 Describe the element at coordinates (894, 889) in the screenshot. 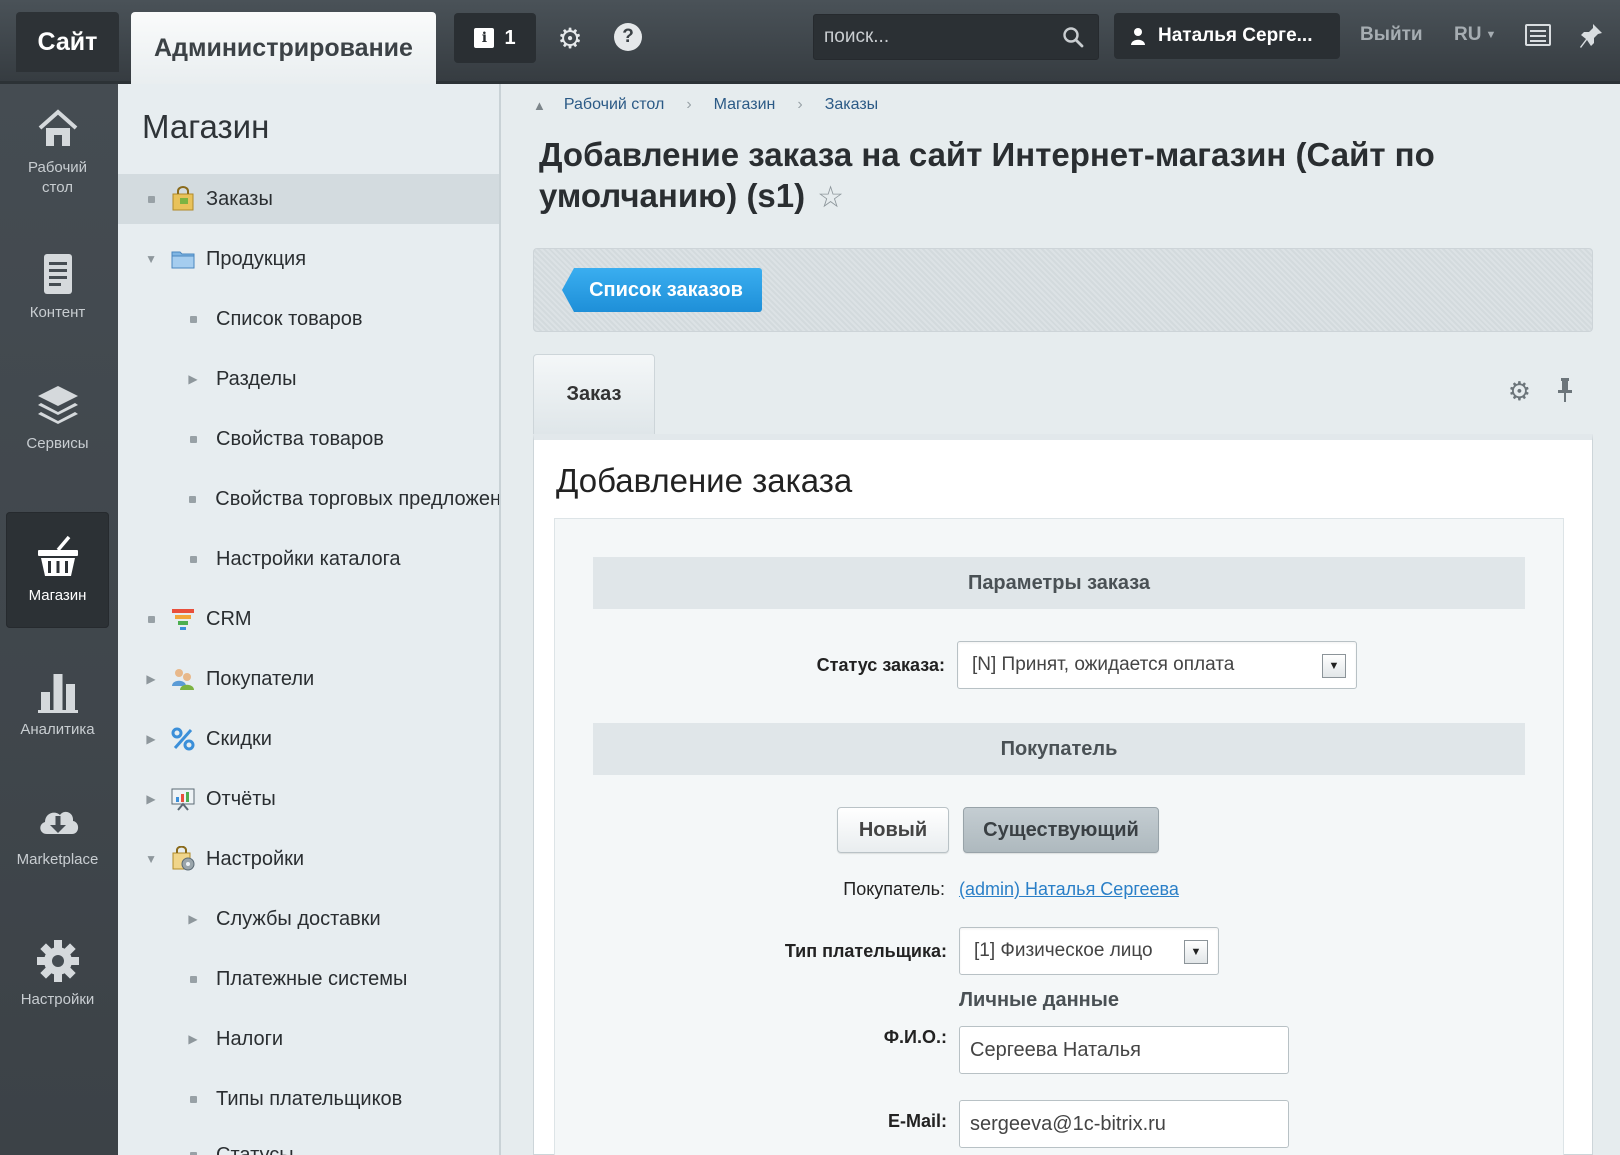

I see `buyer-label: Покупатель:` at that location.